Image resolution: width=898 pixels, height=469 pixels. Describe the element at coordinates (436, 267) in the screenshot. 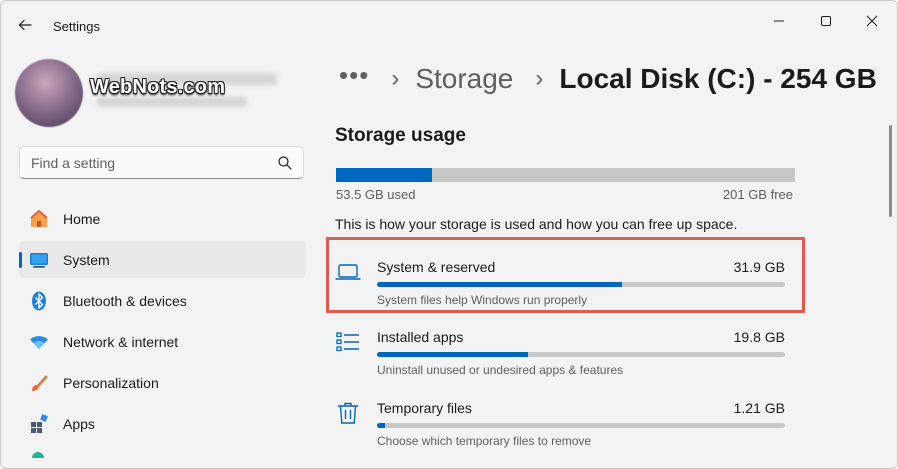

I see `category-name: System & reserved` at that location.